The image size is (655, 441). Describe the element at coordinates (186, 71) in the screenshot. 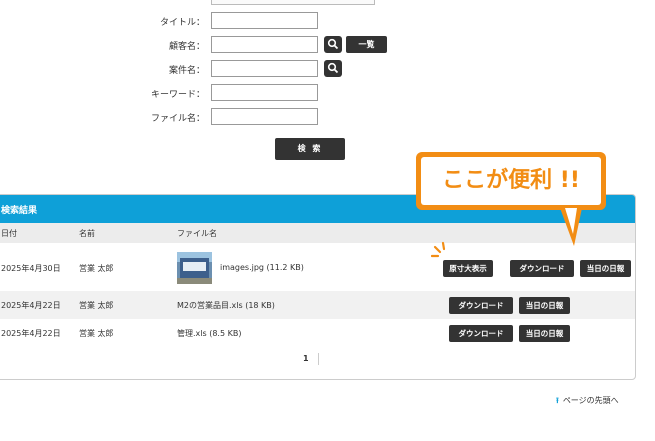

I see `case-label: 案件名：` at that location.